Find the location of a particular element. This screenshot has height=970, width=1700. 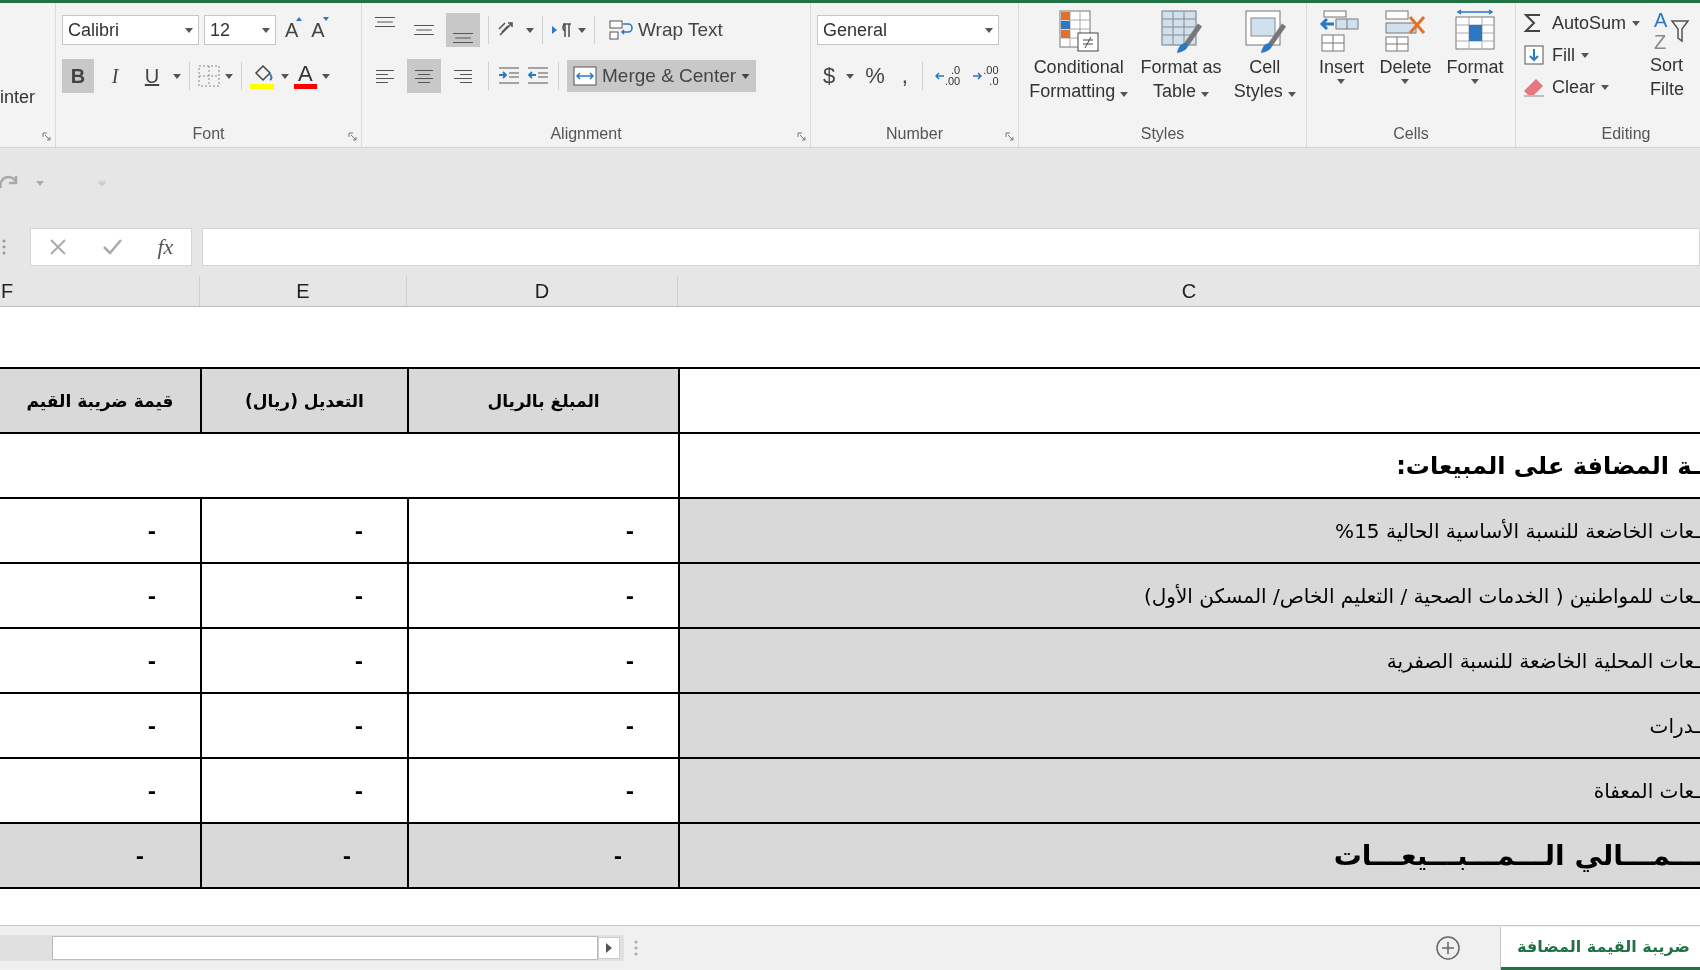

sheet-tab: ضريبة القيمة المضافة is located at coordinates (1600, 948).